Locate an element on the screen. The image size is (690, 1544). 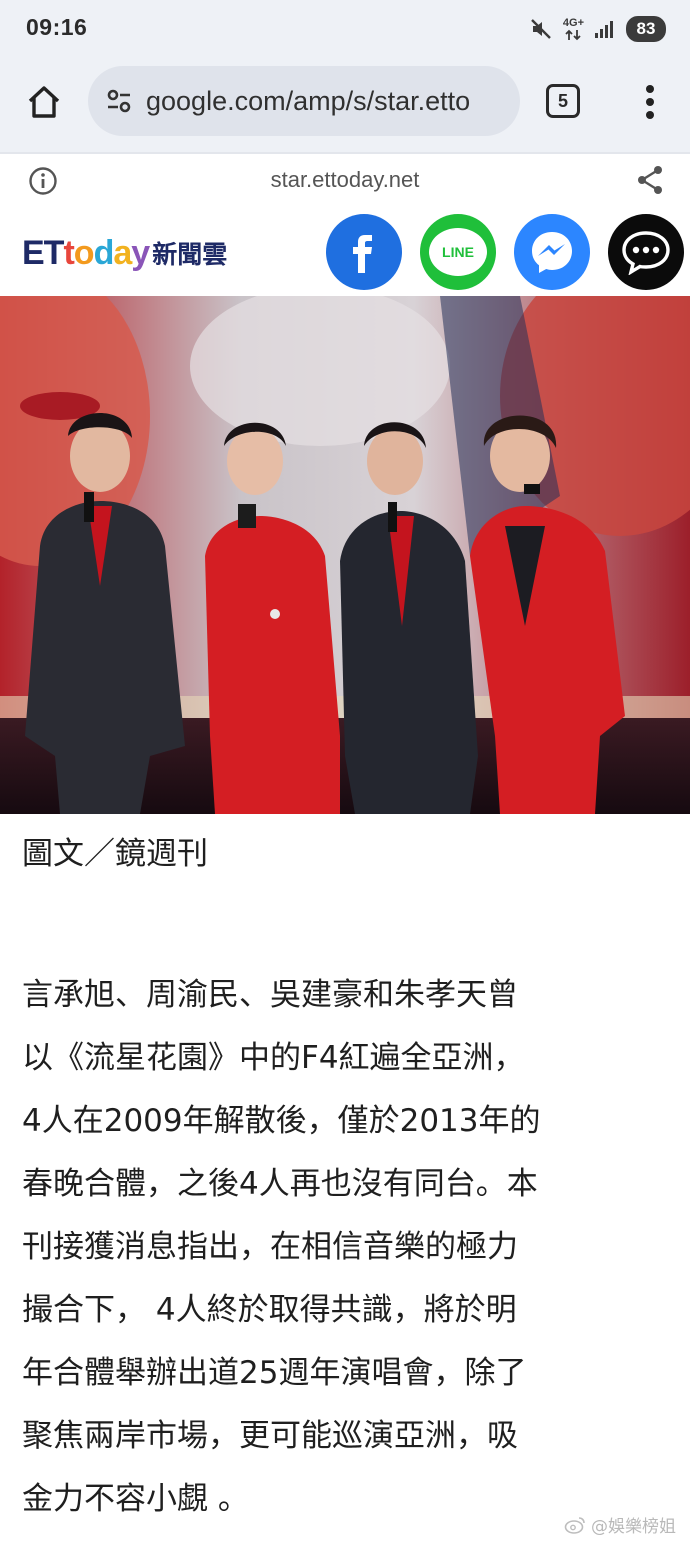
facebook-share-button is located at coordinates (364, 252).